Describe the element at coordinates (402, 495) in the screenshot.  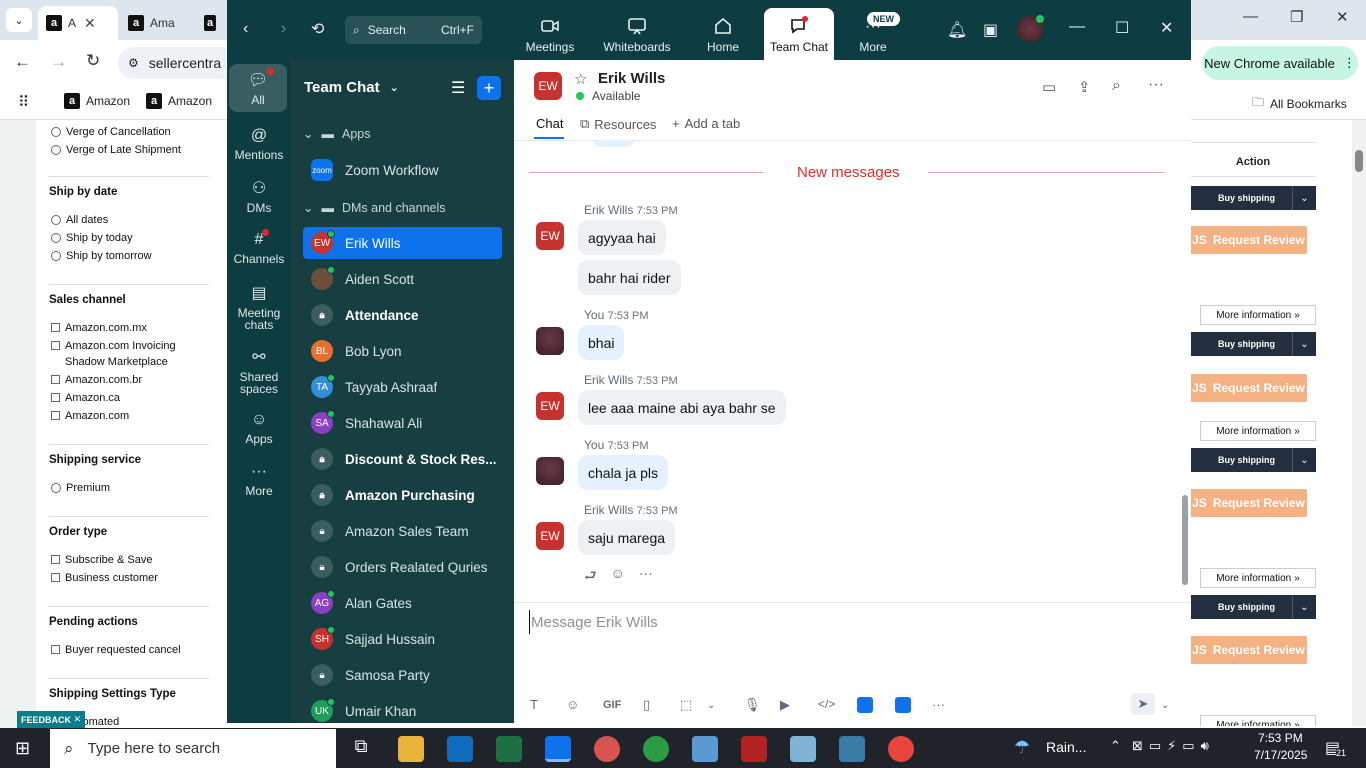
I see `conversation-item: 🔒︎ Amazon Purchasing` at that location.